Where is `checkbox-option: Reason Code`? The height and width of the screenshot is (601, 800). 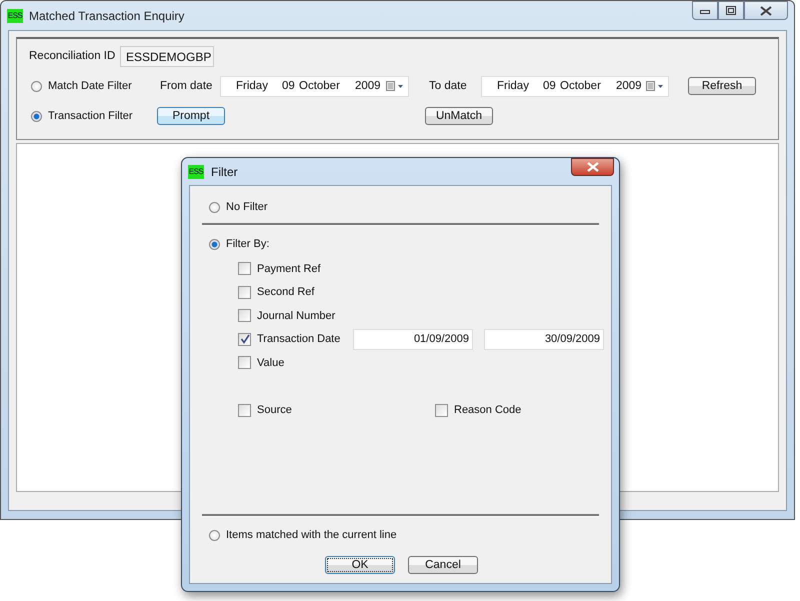 checkbox-option: Reason Code is located at coordinates (478, 410).